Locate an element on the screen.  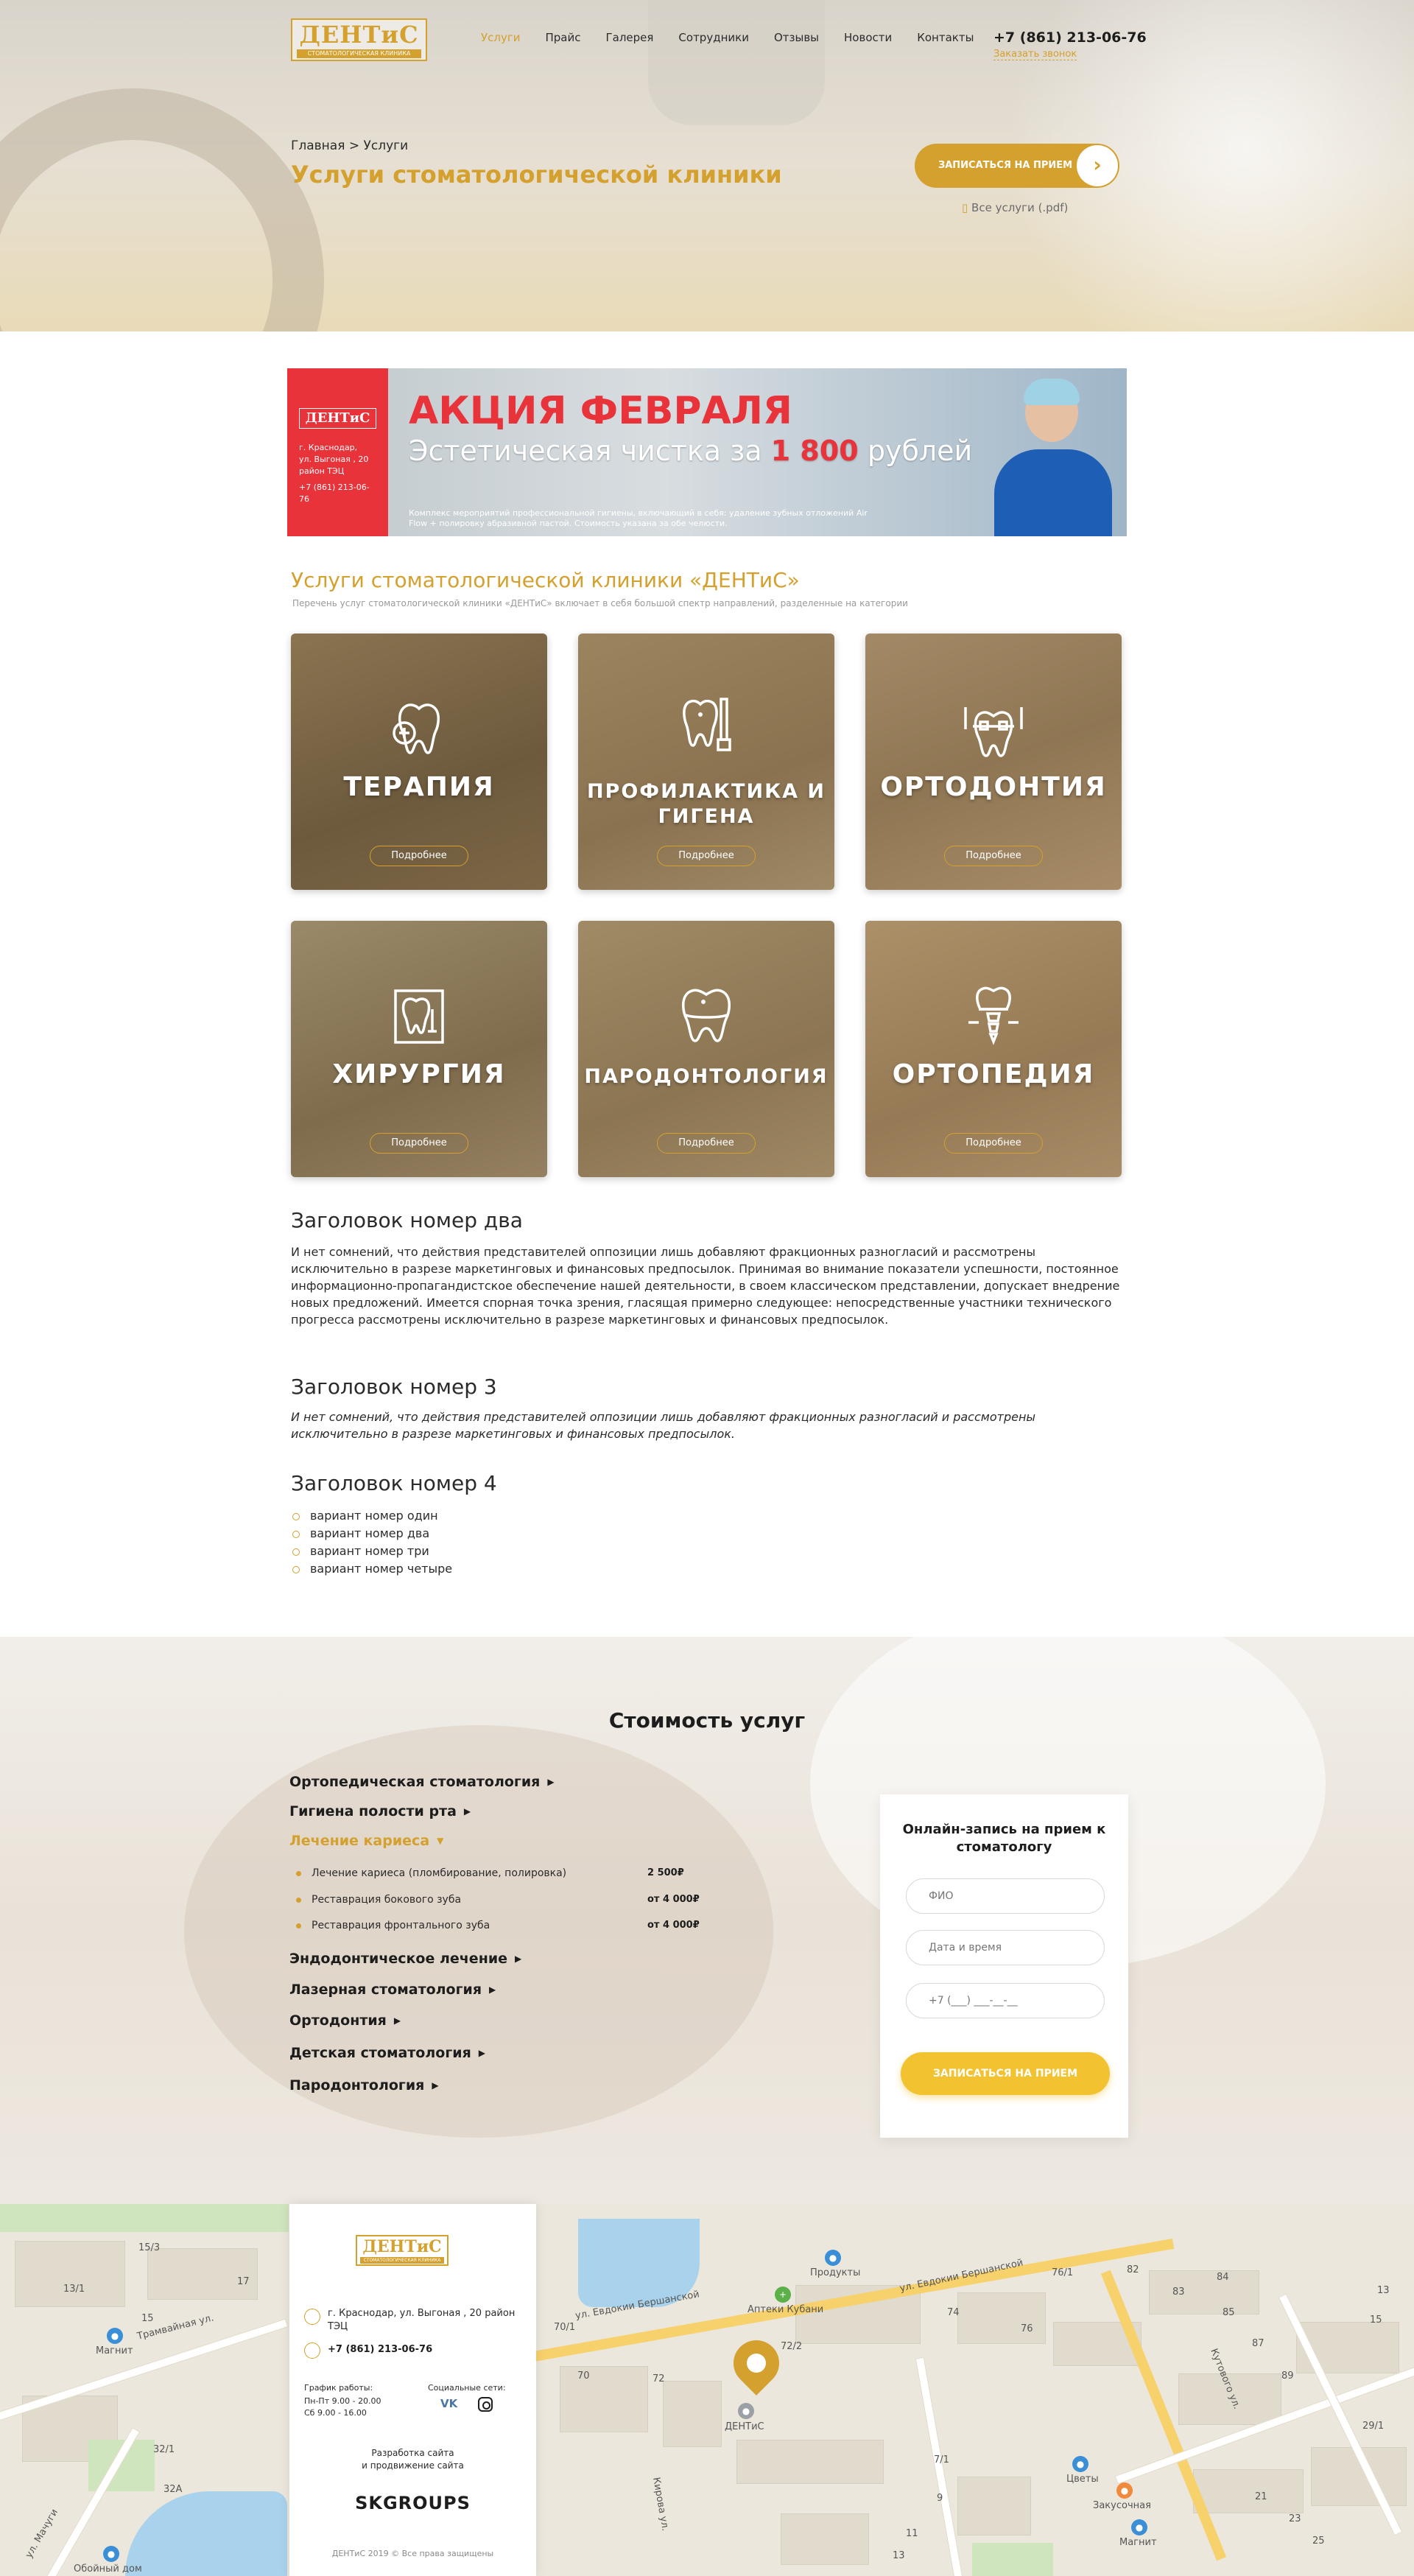
tooth-gum-icon is located at coordinates (706, 1015).